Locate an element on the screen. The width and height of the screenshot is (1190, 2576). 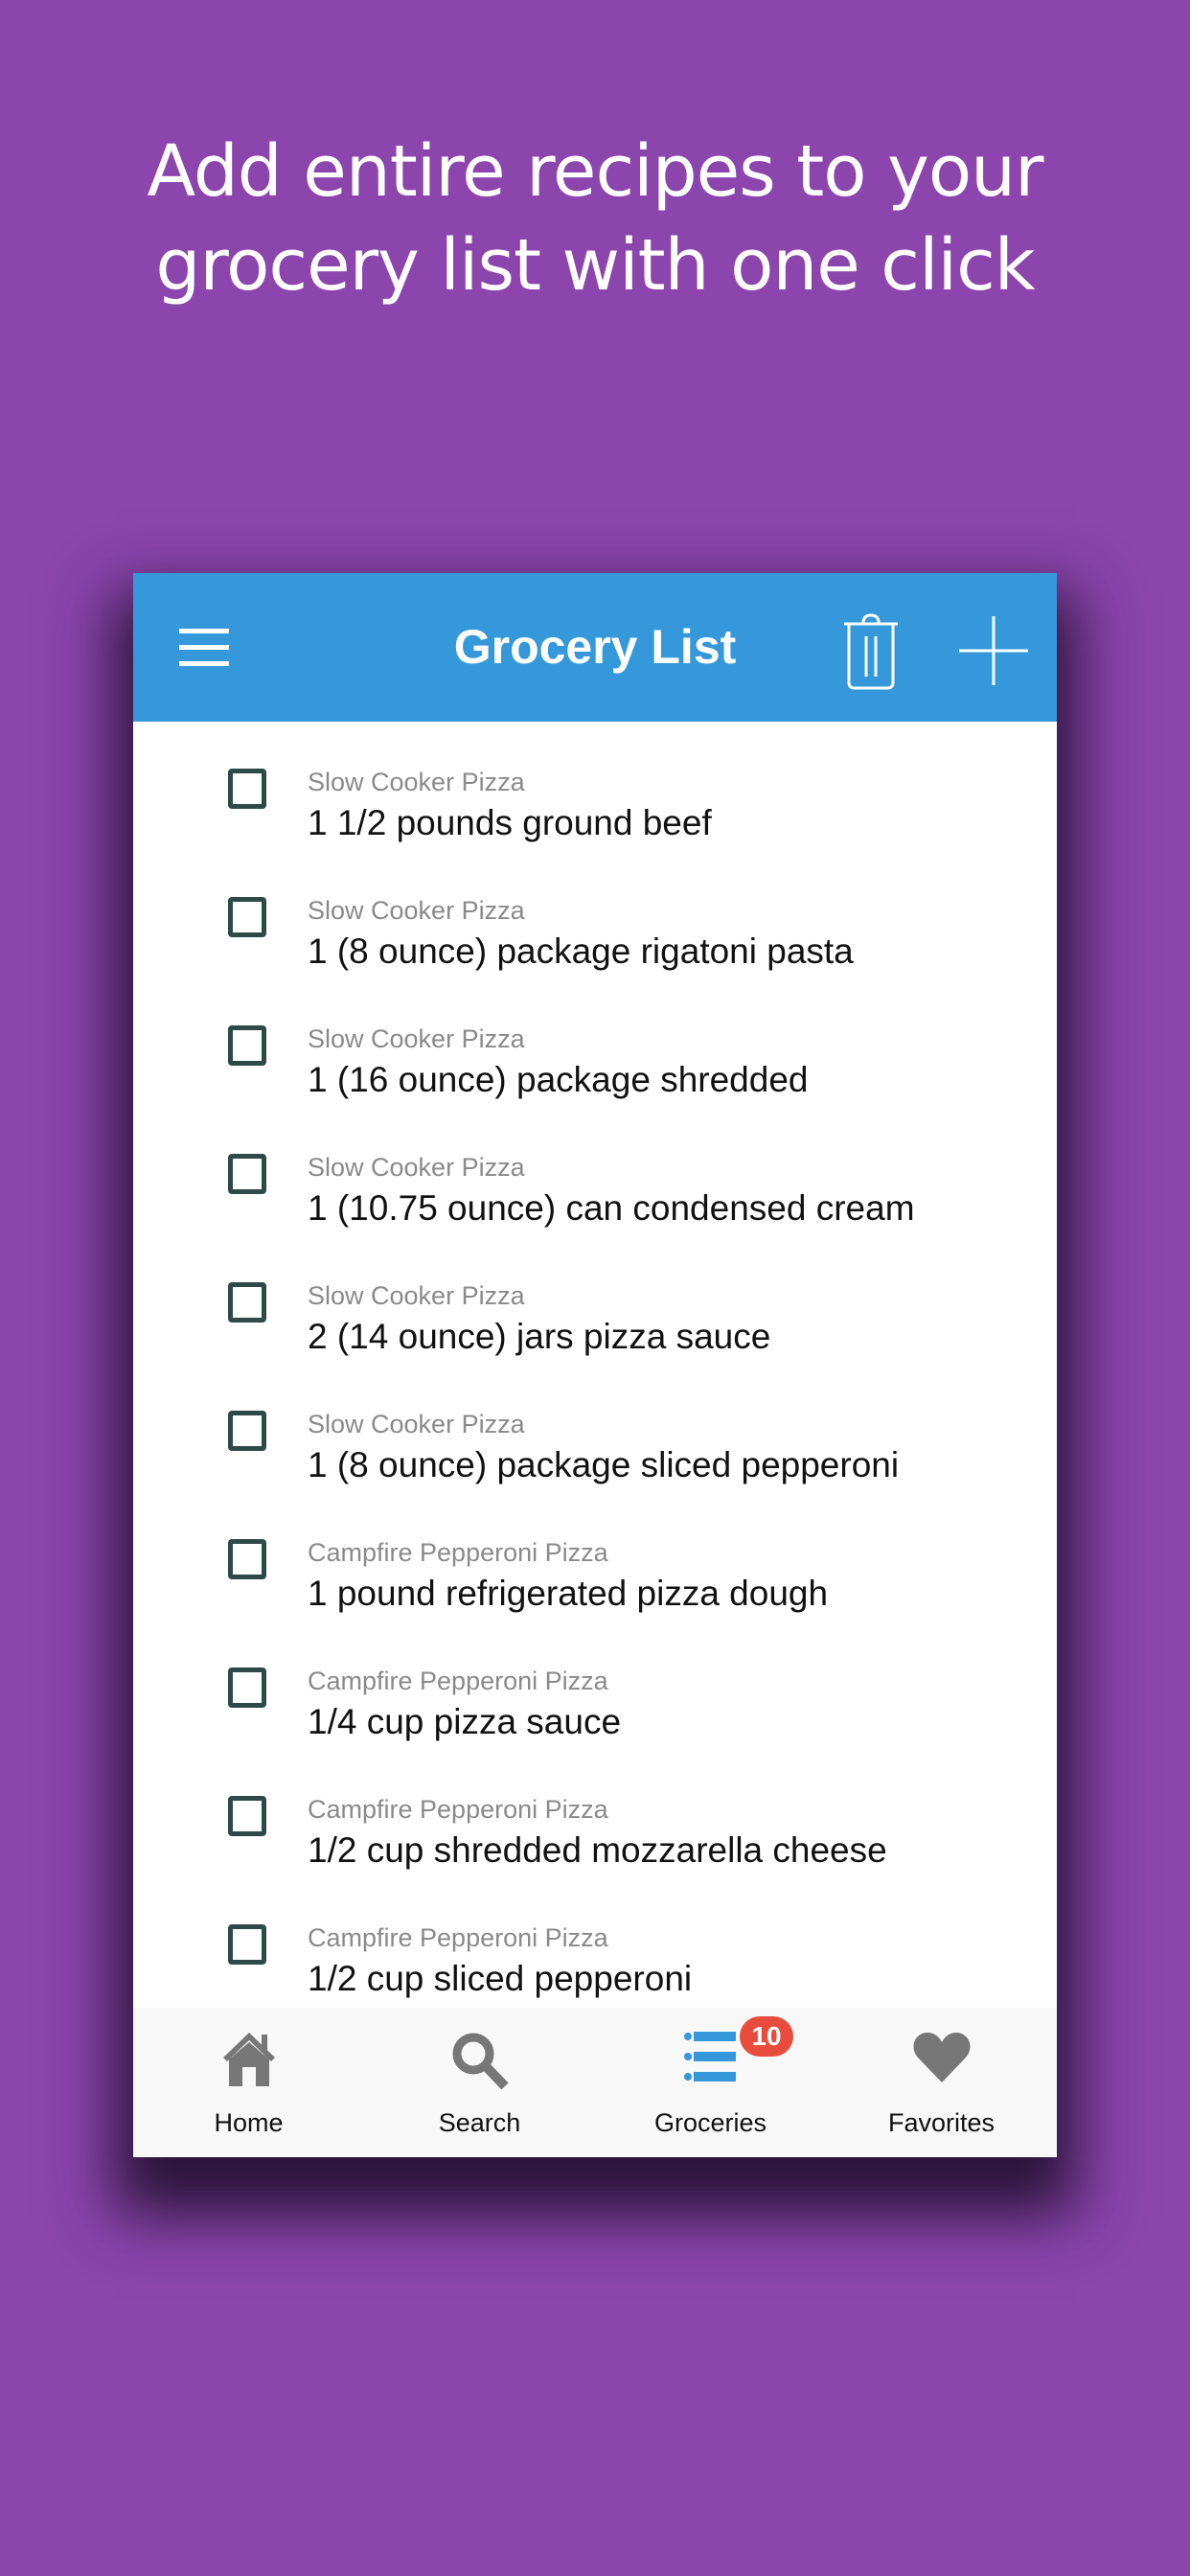
ingredient-text: 1 pound refrigerated pizza dough is located at coordinates (569, 1593).